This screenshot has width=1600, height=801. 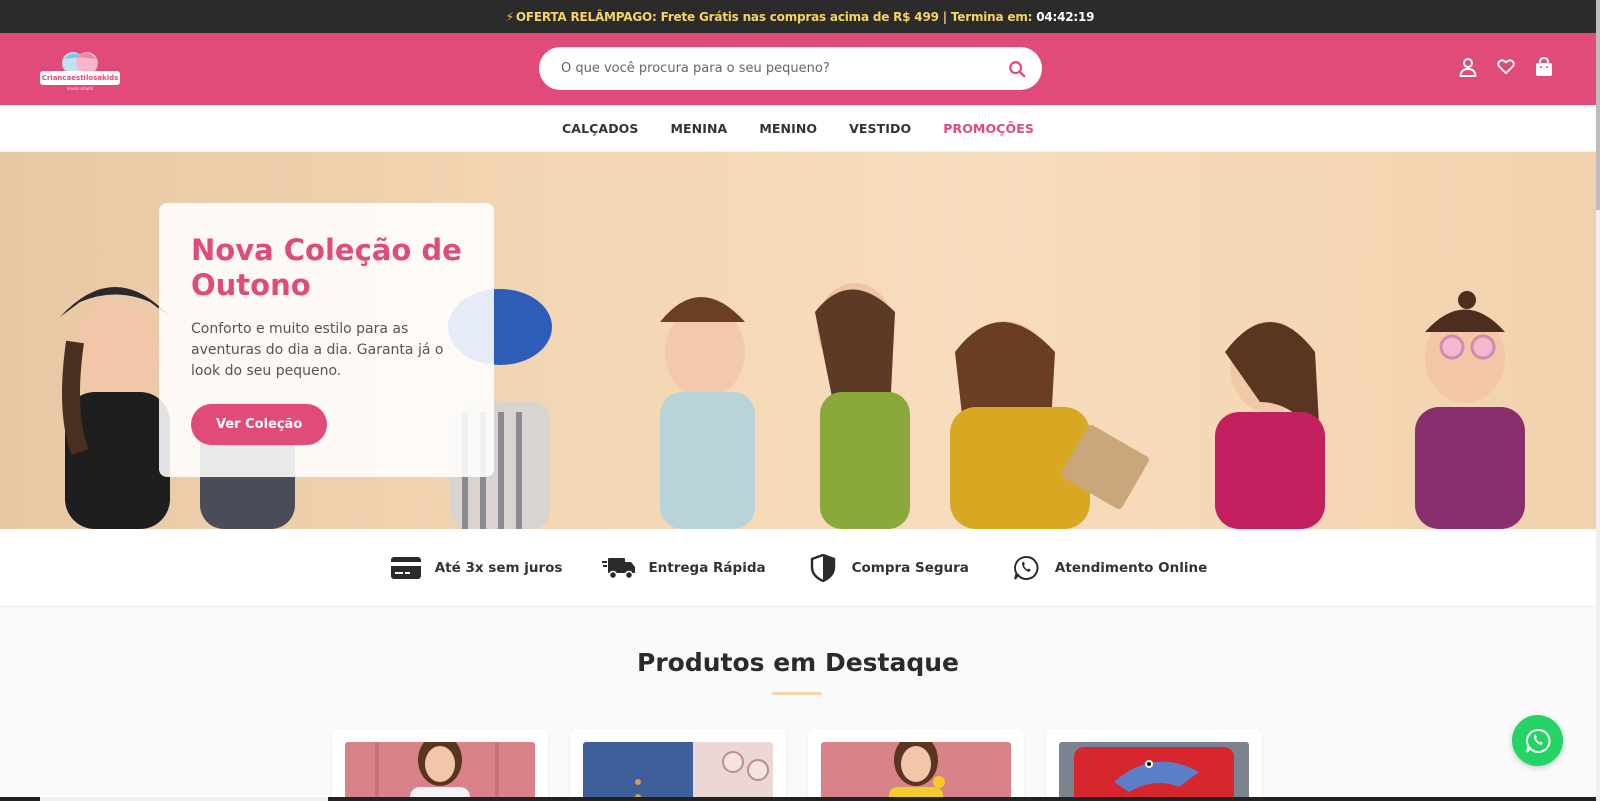 What do you see at coordinates (823, 567) in the screenshot?
I see `shield-icon` at bounding box center [823, 567].